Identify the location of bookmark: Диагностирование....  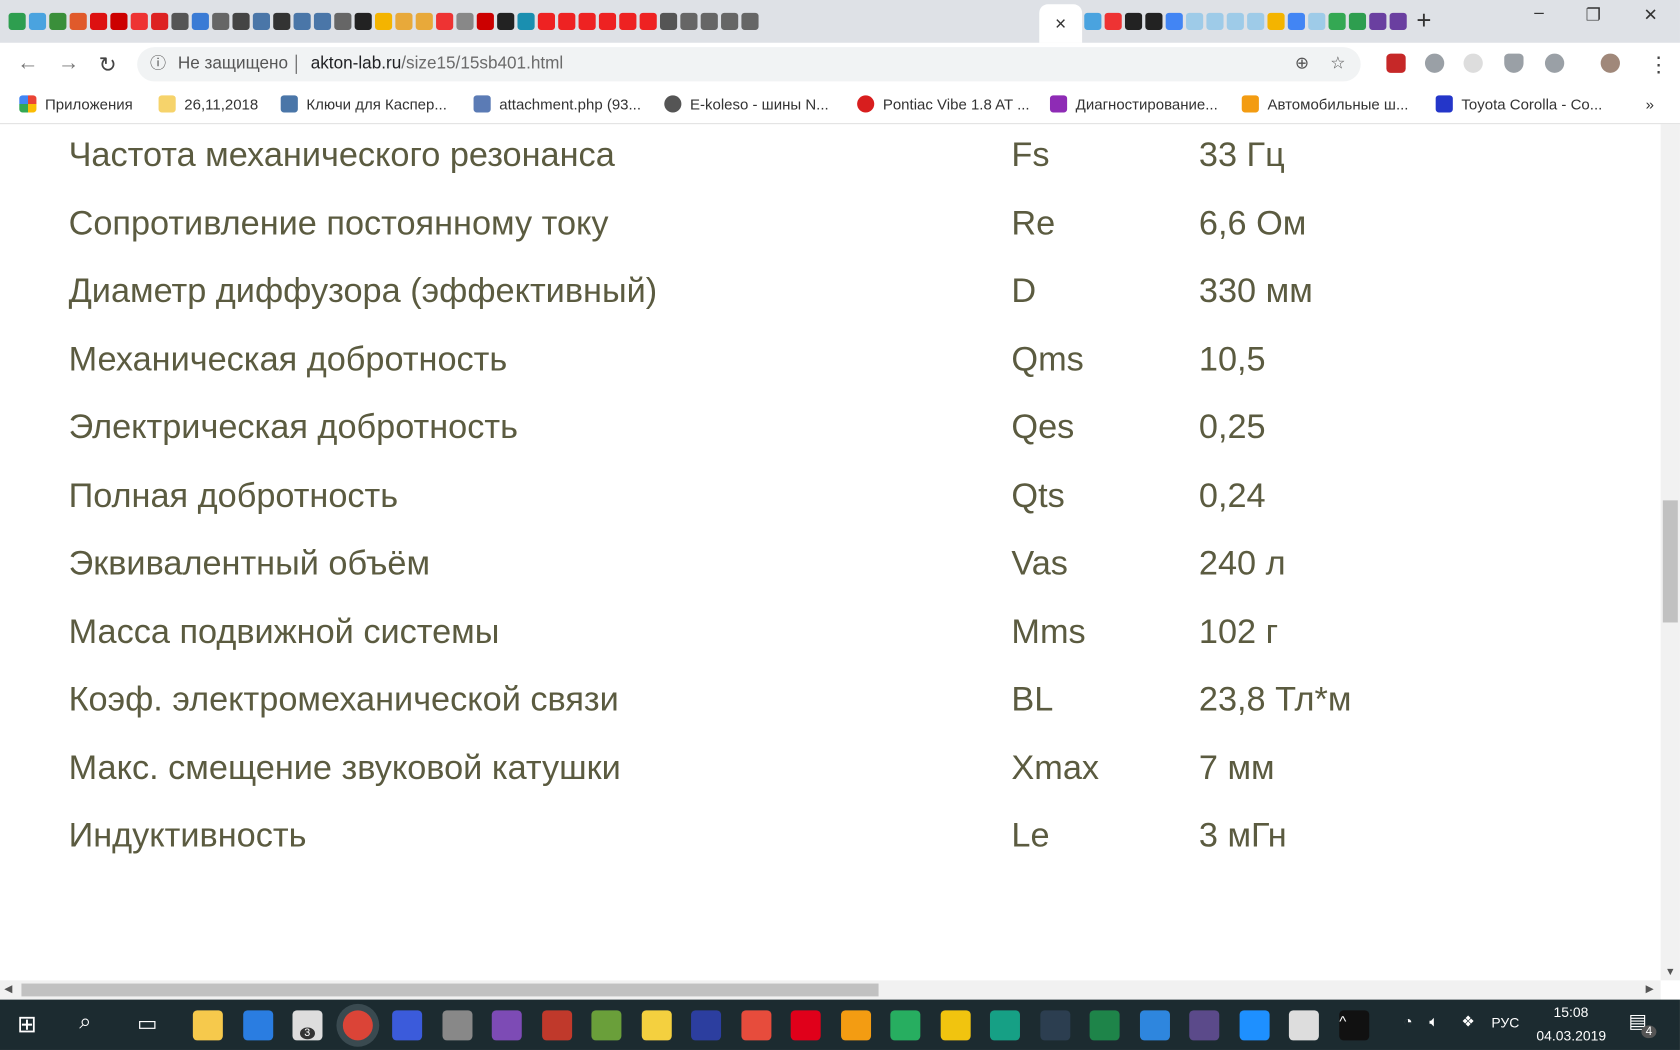
(1133, 104).